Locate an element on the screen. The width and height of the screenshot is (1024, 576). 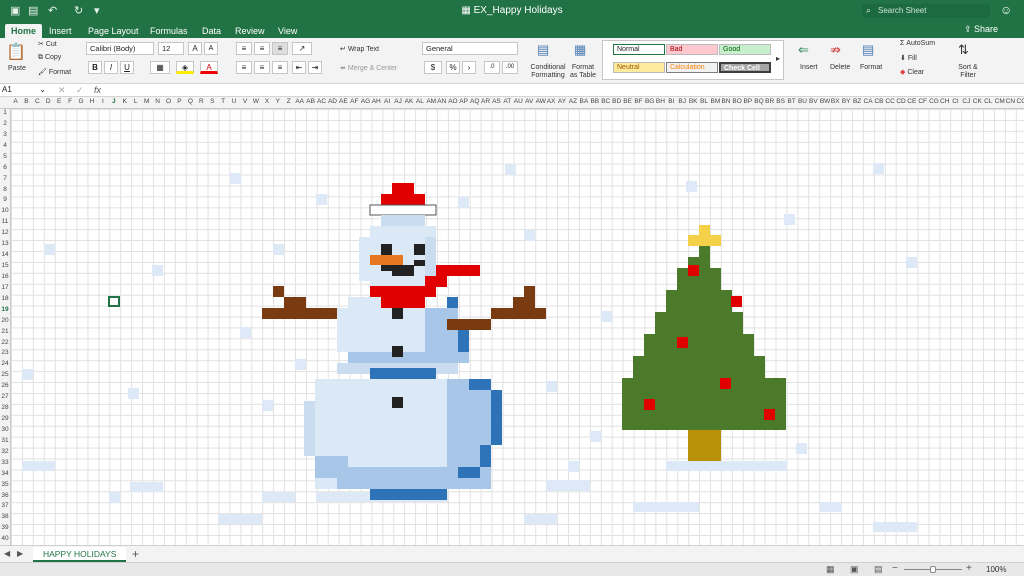
search-sheet-input: ⌕ Search Sheet is located at coordinates (926, 11).